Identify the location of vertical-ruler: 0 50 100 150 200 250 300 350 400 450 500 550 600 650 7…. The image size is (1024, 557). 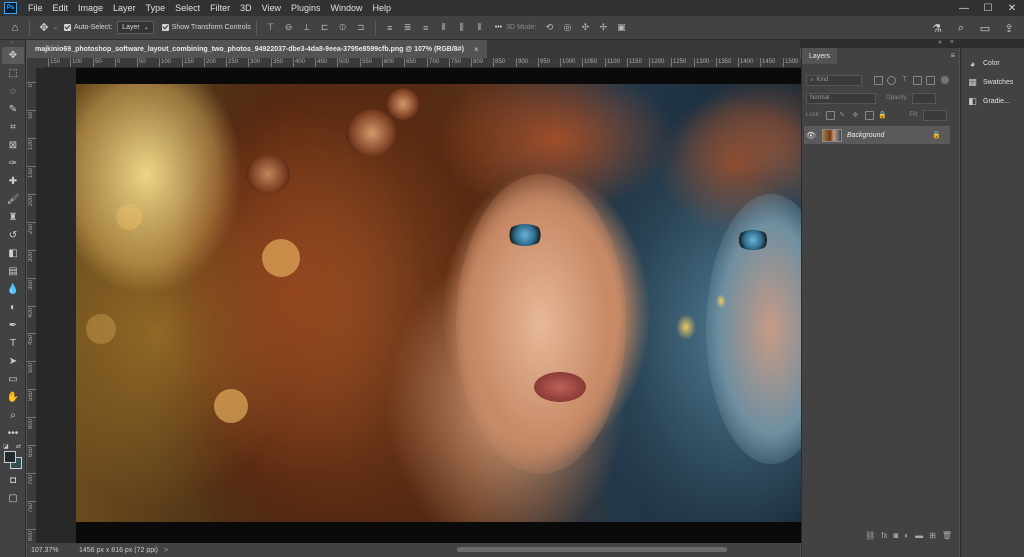
(32, 305).